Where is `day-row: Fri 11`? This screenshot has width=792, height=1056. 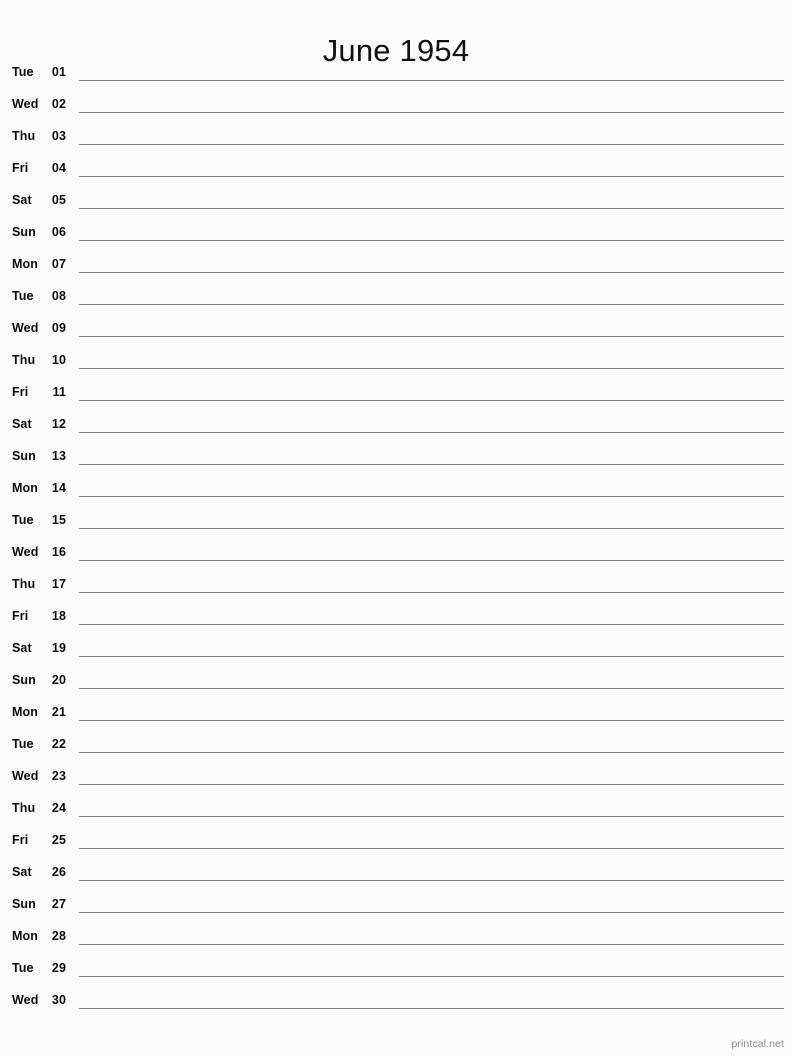 day-row: Fri 11 is located at coordinates (396, 397).